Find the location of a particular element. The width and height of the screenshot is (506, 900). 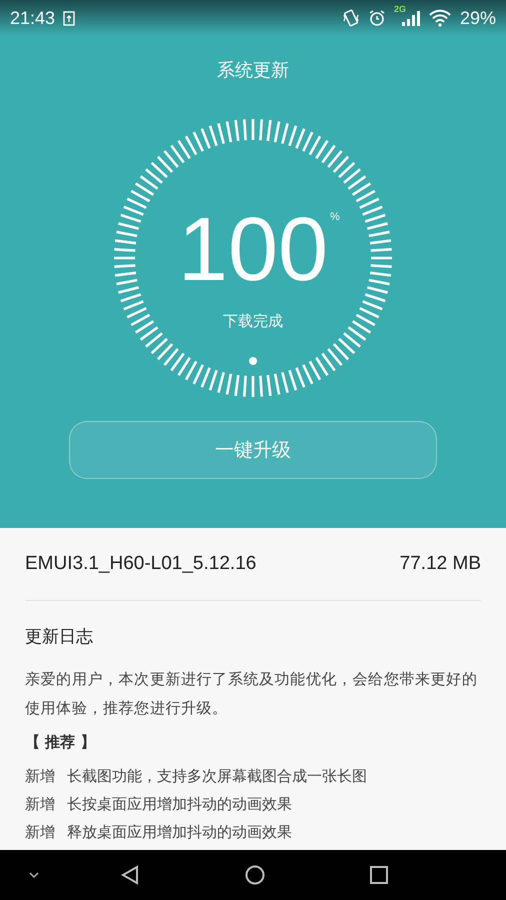

changelog-heading: 更新日志 is located at coordinates (59, 637).